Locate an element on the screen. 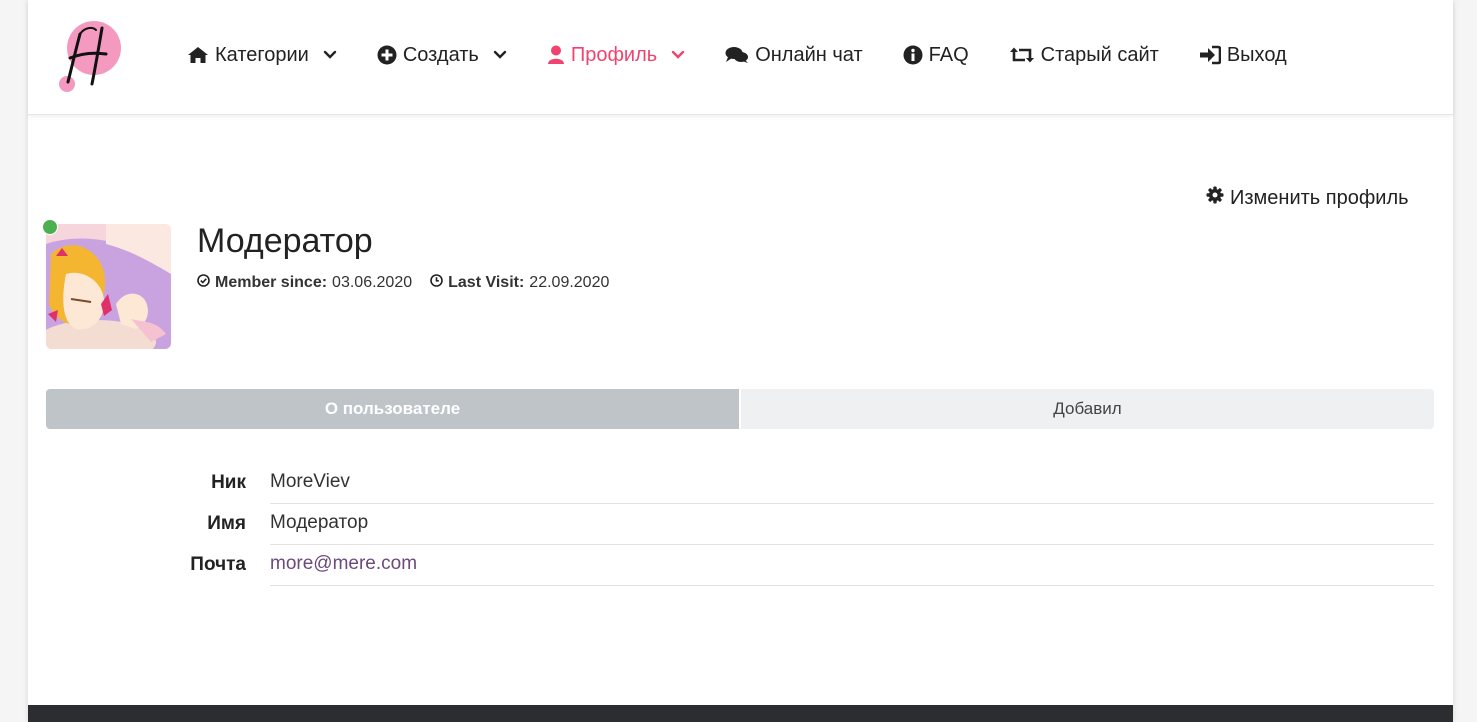 The height and width of the screenshot is (722, 1477). user-icon is located at coordinates (556, 55).